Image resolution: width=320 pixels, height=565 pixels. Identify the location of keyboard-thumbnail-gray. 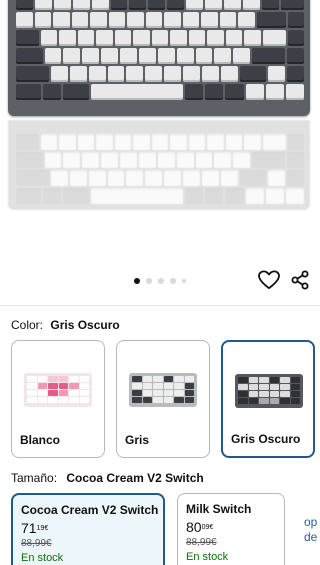
(163, 390).